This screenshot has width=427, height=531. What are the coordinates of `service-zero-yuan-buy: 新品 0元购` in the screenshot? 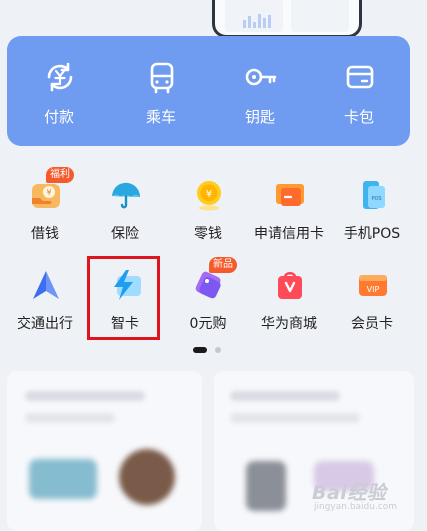 It's located at (208, 297).